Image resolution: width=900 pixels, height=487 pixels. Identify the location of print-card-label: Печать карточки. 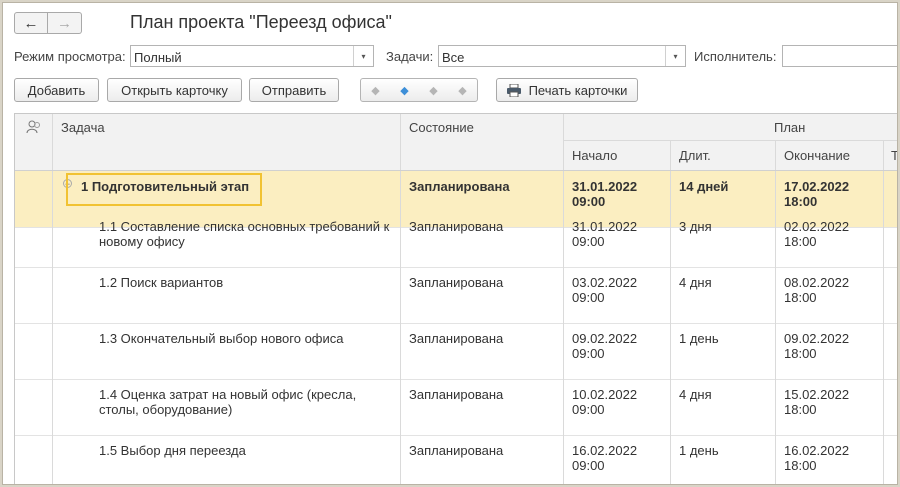
(578, 90).